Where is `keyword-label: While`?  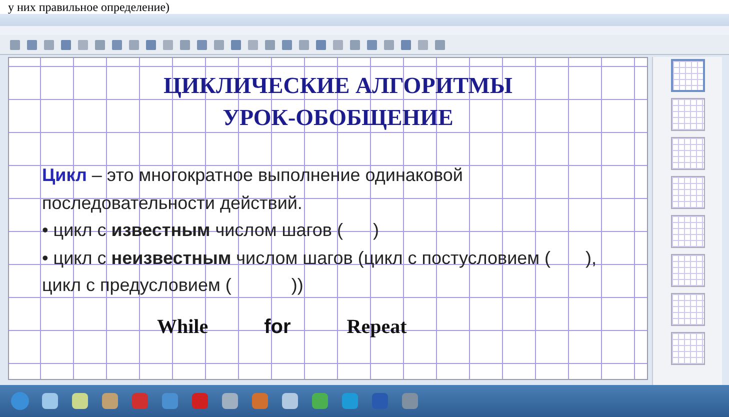 keyword-label: While is located at coordinates (182, 327).